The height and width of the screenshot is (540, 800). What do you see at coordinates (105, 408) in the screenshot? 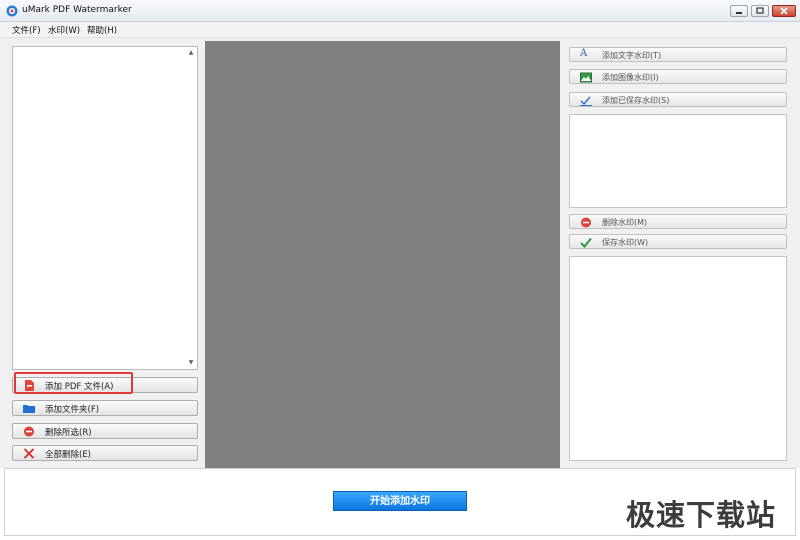
I see `add-folder-button: 添加文件夹(F)` at bounding box center [105, 408].